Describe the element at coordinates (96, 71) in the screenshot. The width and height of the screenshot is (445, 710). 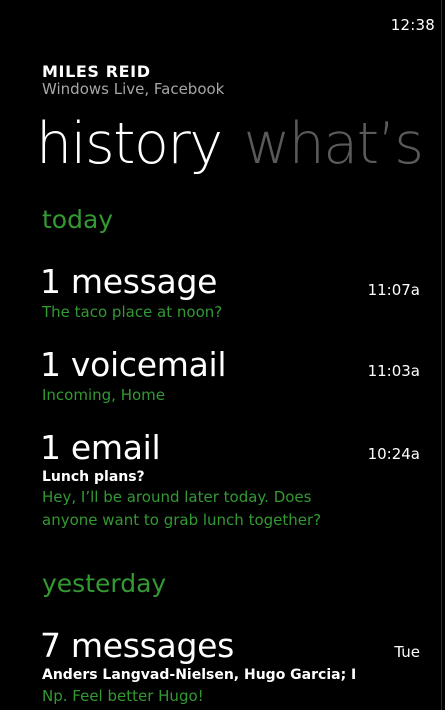
I see `contact-name: MILES REID` at that location.